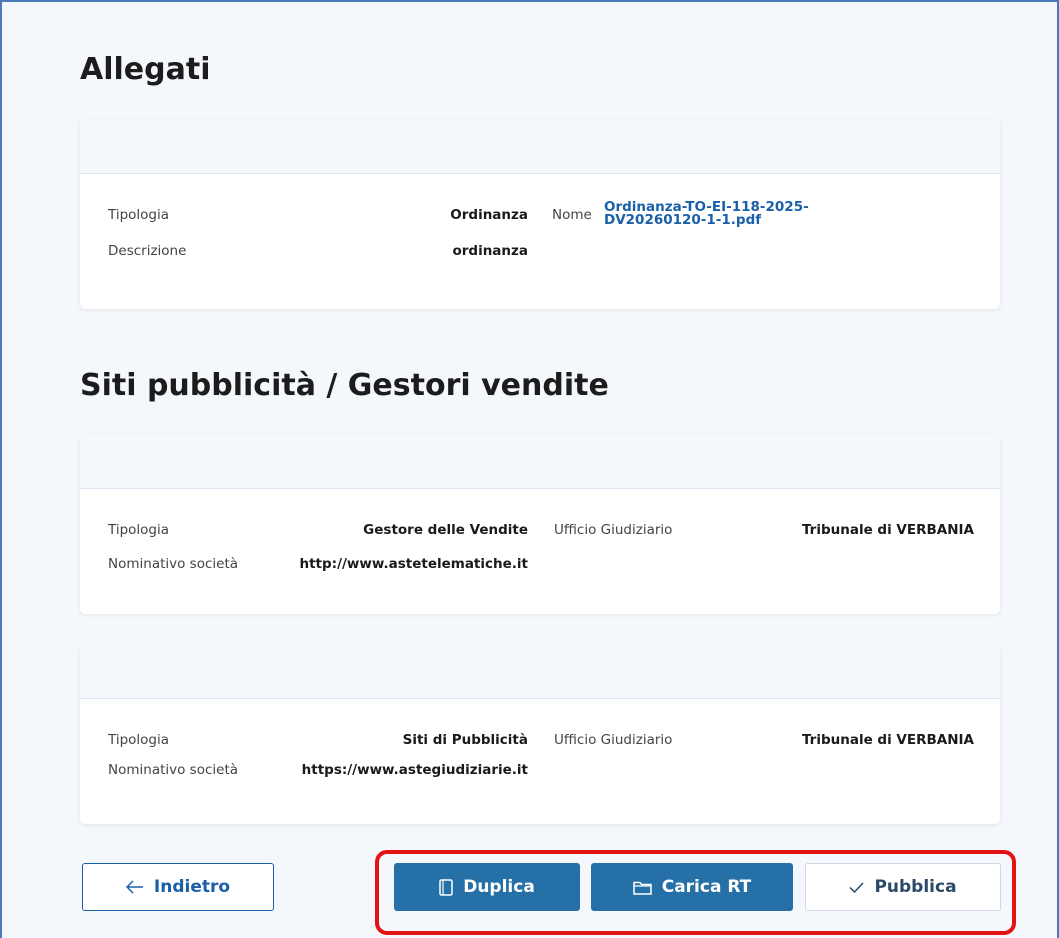  I want to click on back-button-label: Indietro, so click(192, 887).